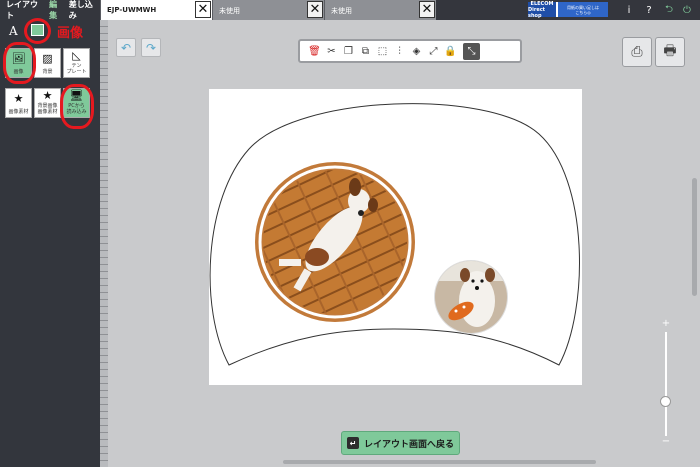  What do you see at coordinates (542, 10) in the screenshot?
I see `elecom-logo: ELECOM Direct shop` at bounding box center [542, 10].